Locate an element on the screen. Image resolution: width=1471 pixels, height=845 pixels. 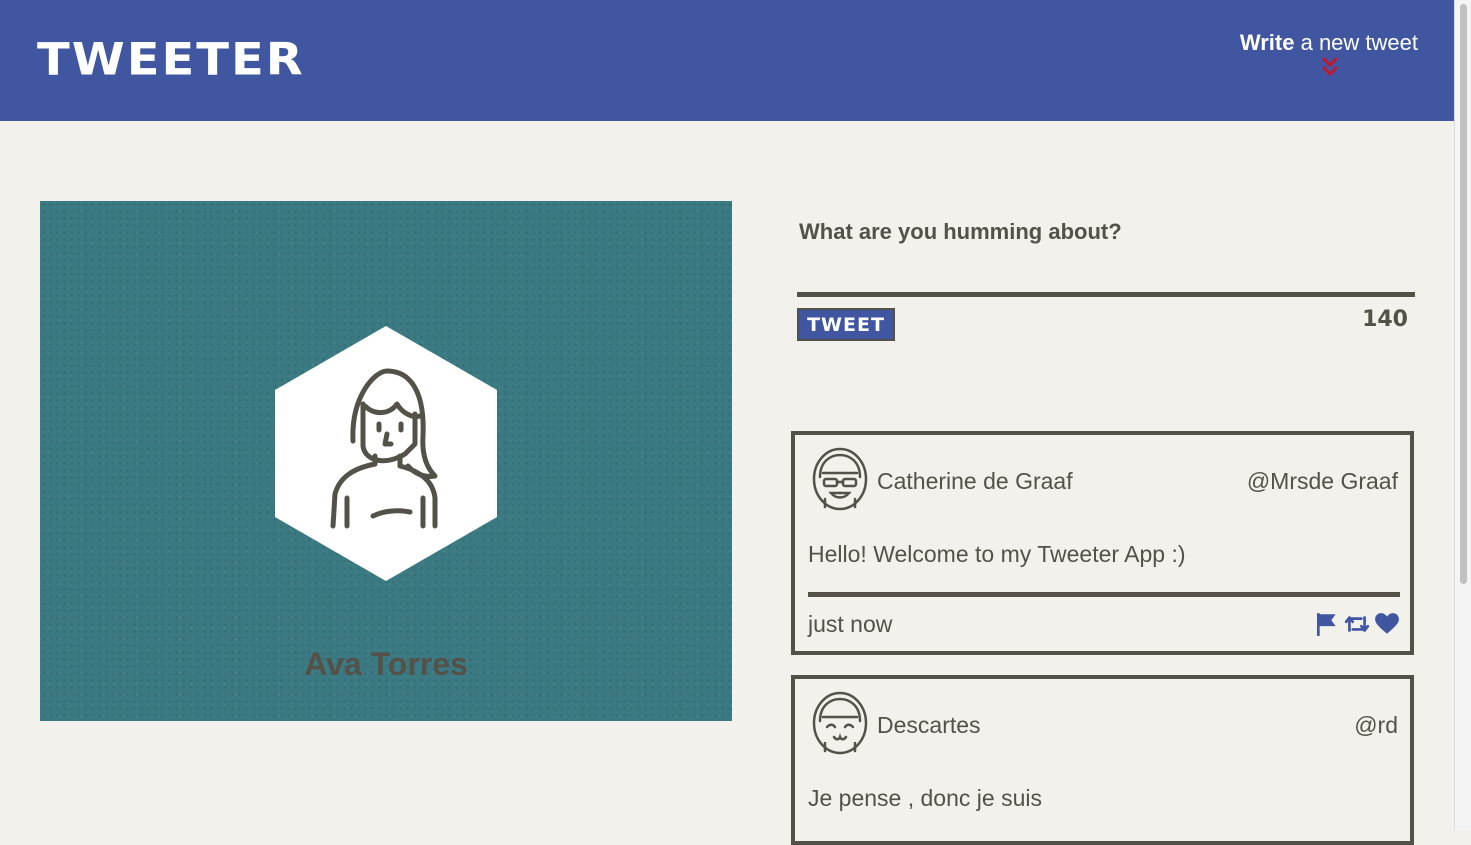
tweet-divider is located at coordinates (1104, 594).